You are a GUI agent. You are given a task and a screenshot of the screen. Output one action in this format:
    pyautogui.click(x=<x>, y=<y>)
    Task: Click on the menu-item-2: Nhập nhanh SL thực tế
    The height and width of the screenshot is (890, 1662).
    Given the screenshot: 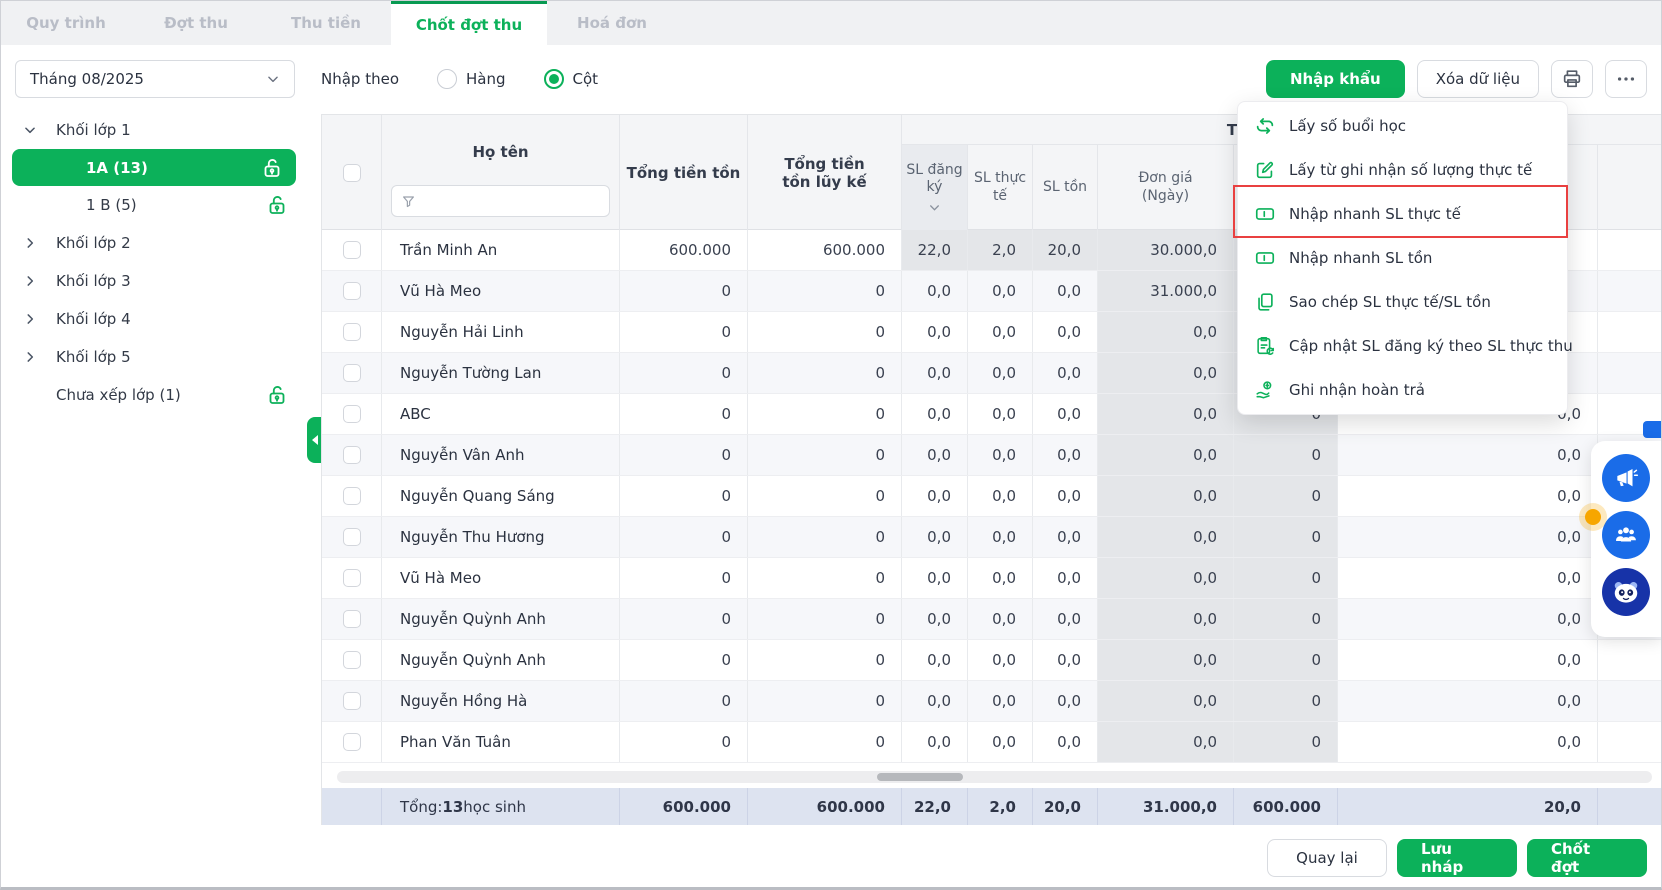 What is the action you would take?
    pyautogui.click(x=1400, y=211)
    